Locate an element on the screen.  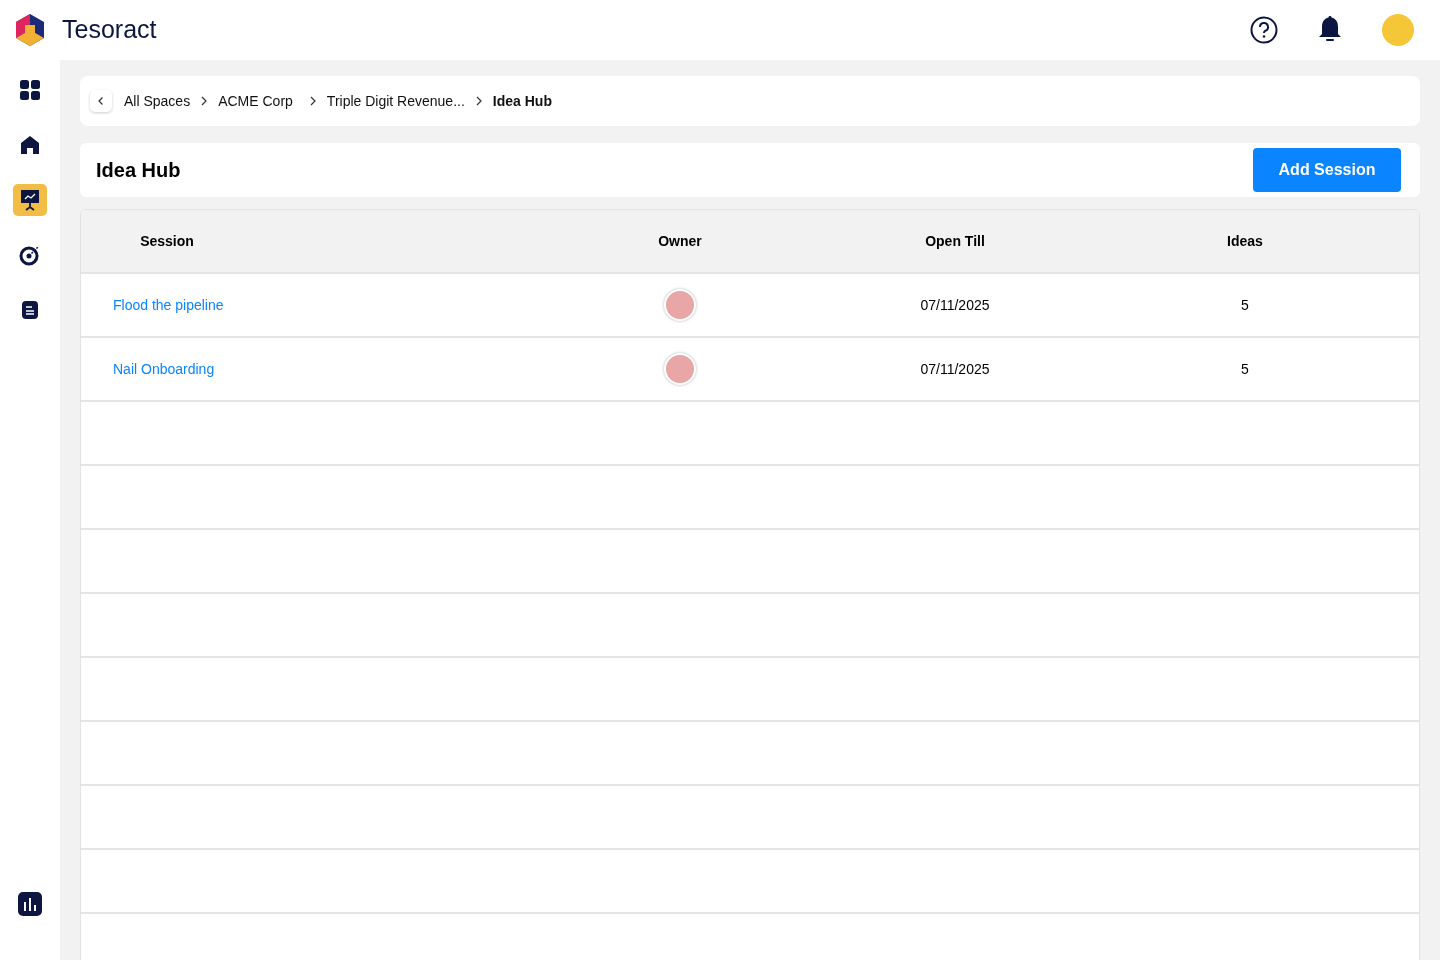
target-icon is located at coordinates (30, 255).